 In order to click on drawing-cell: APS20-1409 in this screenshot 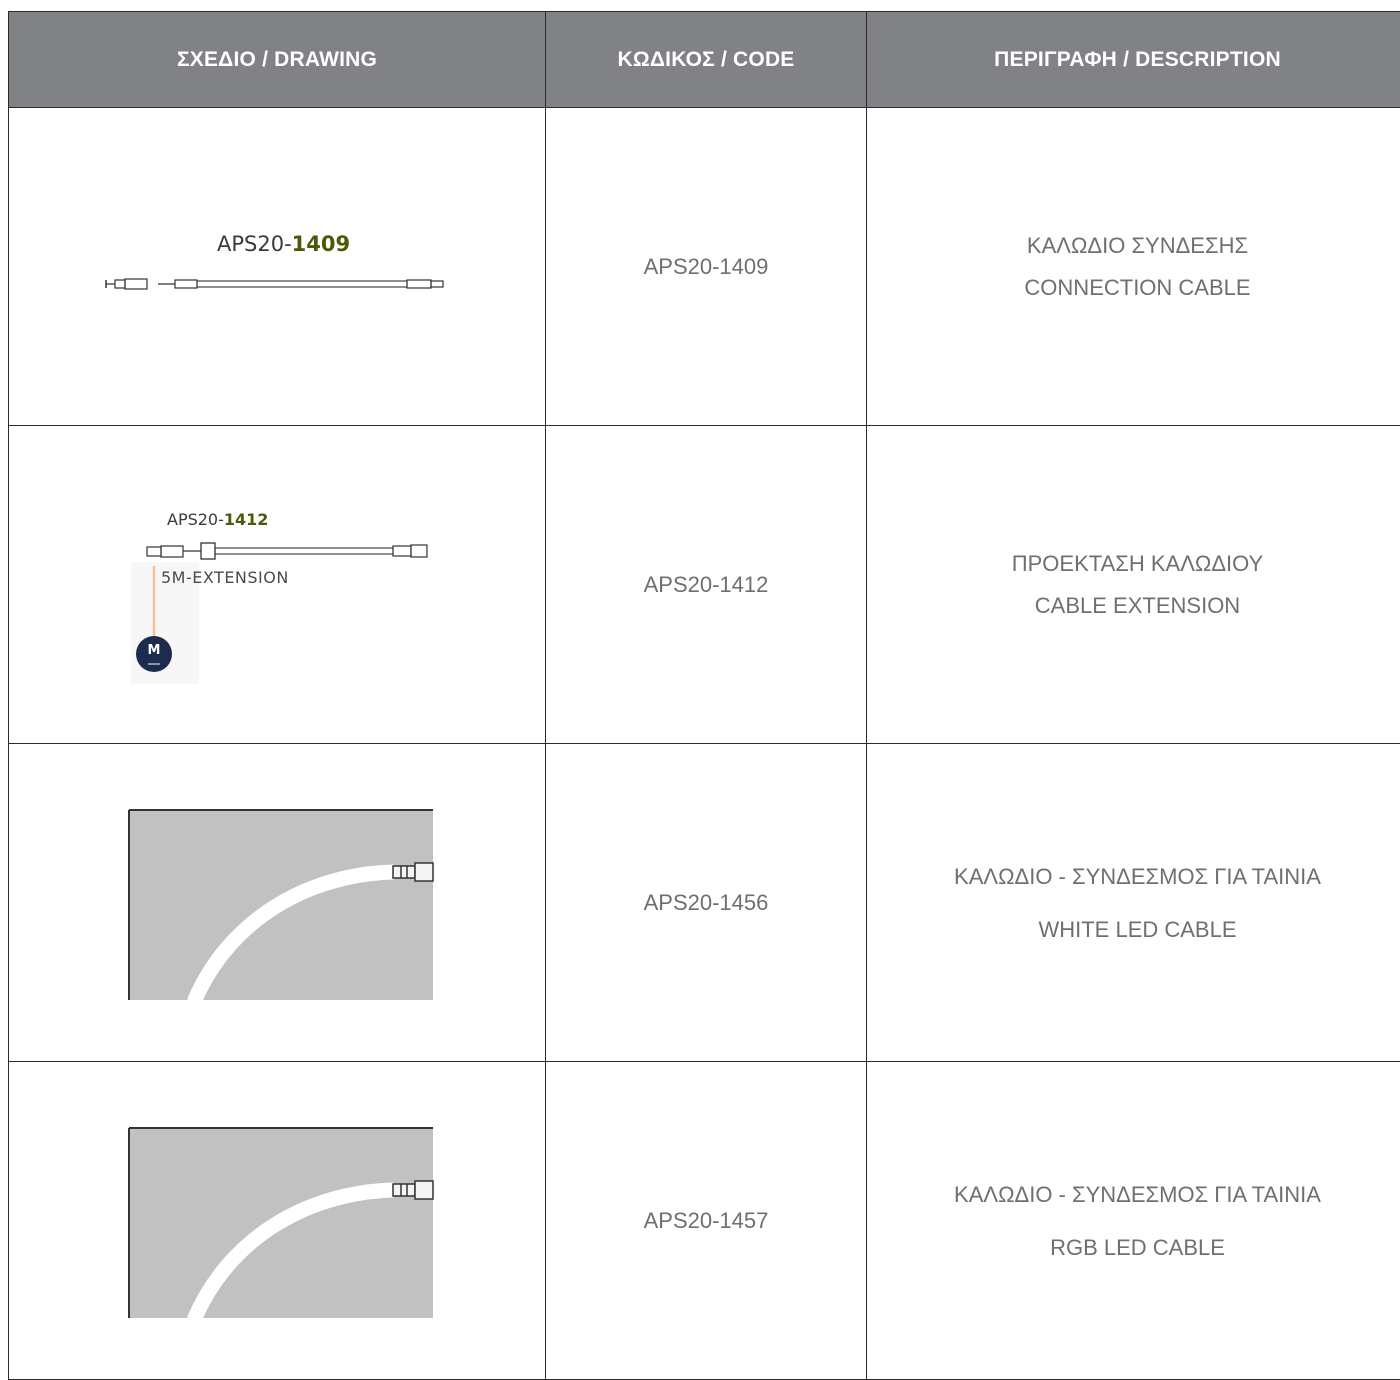, I will do `click(277, 267)`.